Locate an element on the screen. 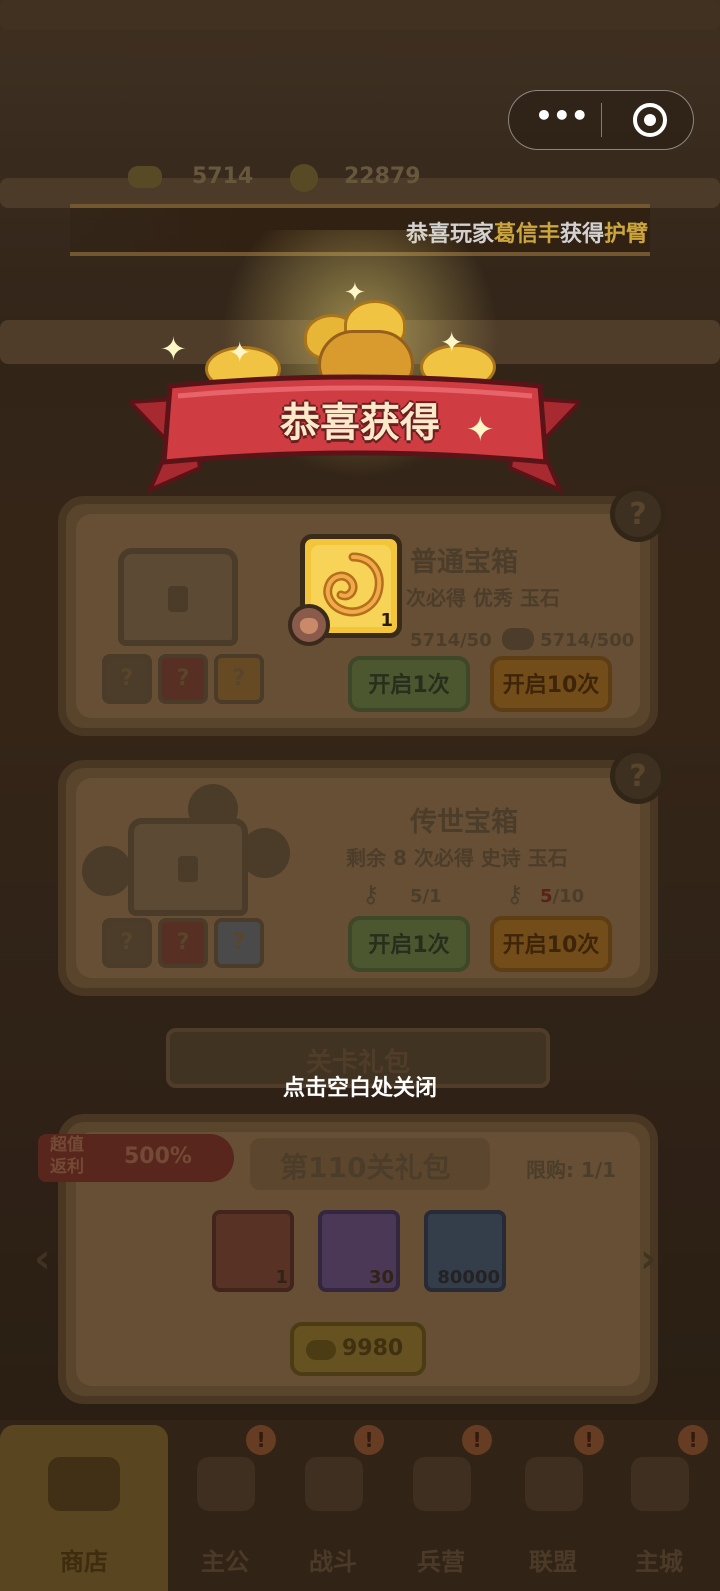 This screenshot has height=1591, width=720. capsule-divider is located at coordinates (601, 120).